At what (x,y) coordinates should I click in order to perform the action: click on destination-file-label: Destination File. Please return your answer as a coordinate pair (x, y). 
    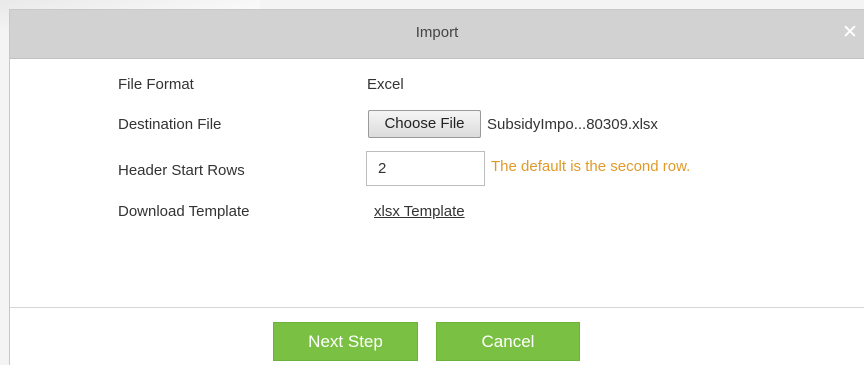
    Looking at the image, I should click on (170, 124).